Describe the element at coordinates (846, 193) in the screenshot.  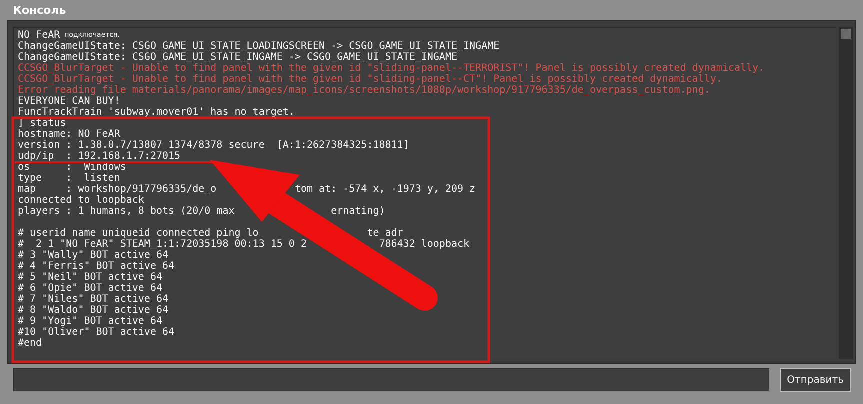
I see `scrollbar` at that location.